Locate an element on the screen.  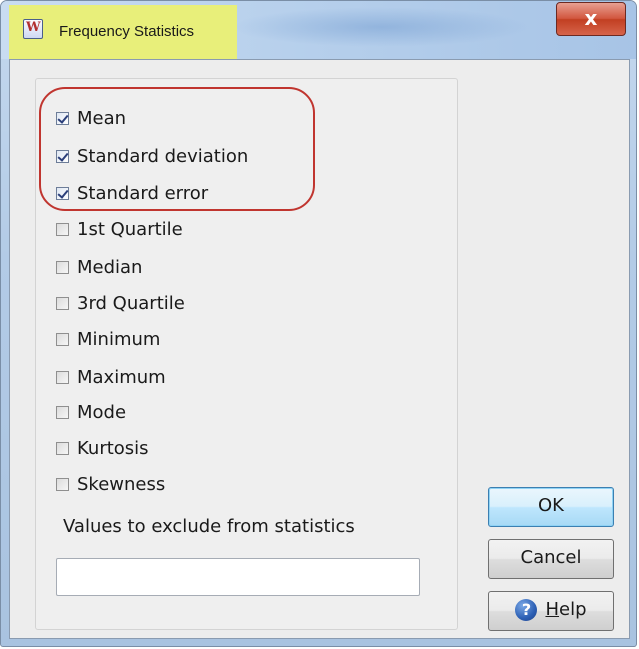
exclude-values-label: Values to exclude from statistics is located at coordinates (209, 526).